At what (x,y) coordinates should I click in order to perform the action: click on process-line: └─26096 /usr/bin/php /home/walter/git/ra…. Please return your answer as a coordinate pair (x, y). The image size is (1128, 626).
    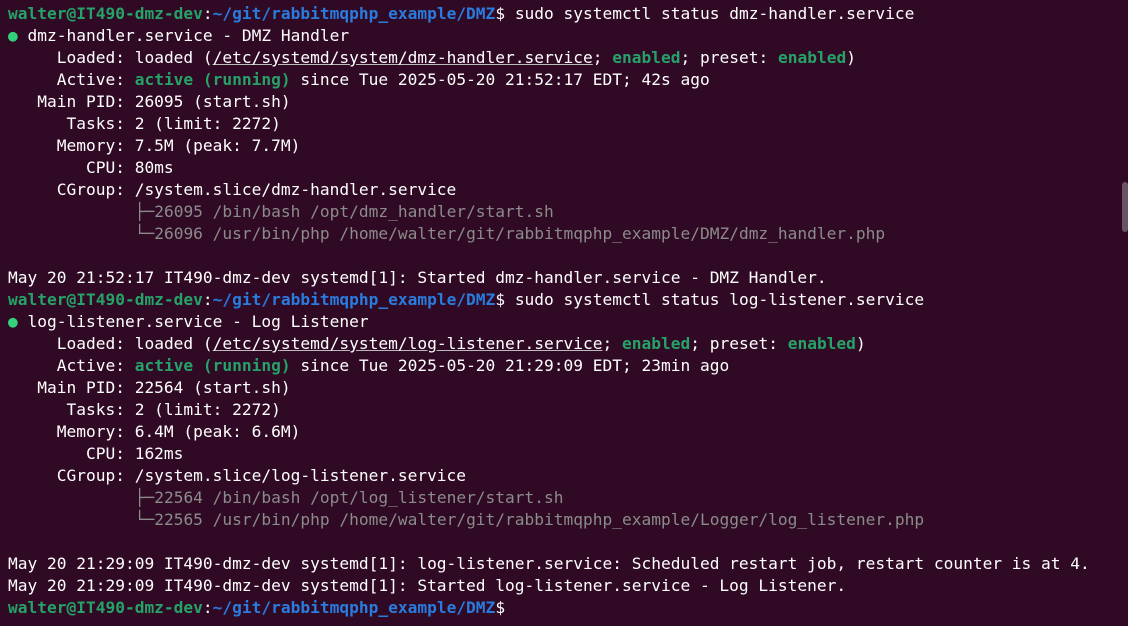
    Looking at the image, I should click on (568, 234).